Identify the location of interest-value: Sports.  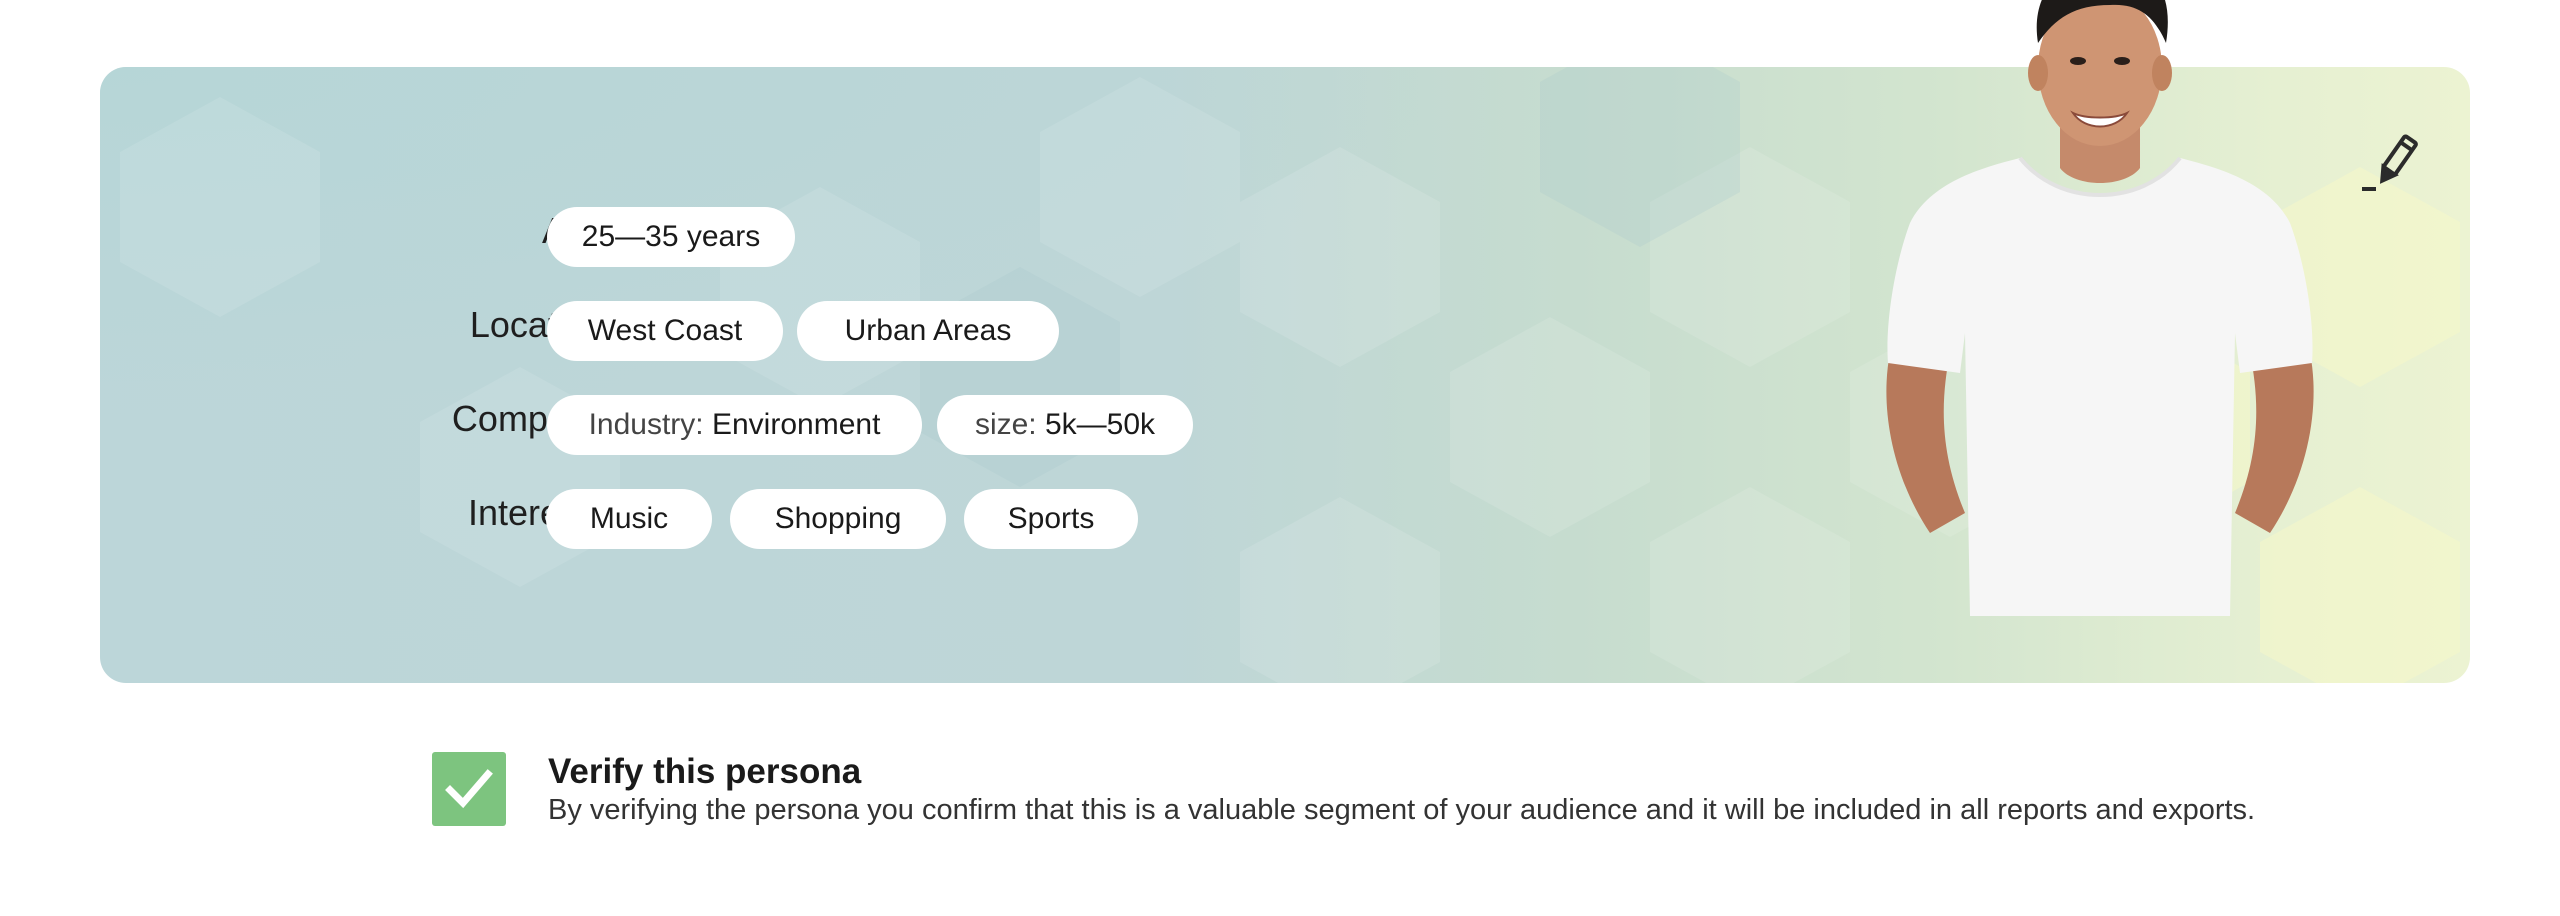
(1051, 518).